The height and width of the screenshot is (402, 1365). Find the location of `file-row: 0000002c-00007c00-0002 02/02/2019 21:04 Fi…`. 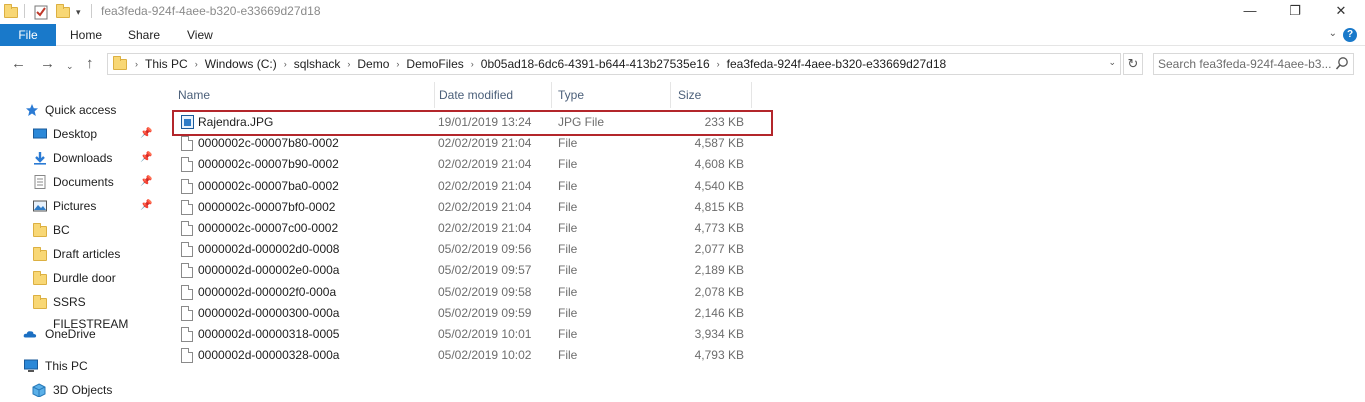

file-row: 0000002c-00007c00-0002 02/02/2019 21:04 Fi… is located at coordinates (472, 228).